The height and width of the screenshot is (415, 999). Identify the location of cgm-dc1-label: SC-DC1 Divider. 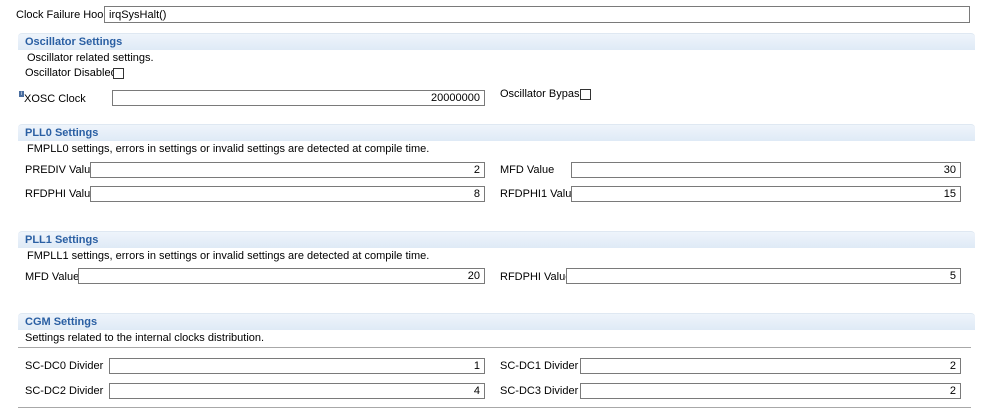
(539, 366).